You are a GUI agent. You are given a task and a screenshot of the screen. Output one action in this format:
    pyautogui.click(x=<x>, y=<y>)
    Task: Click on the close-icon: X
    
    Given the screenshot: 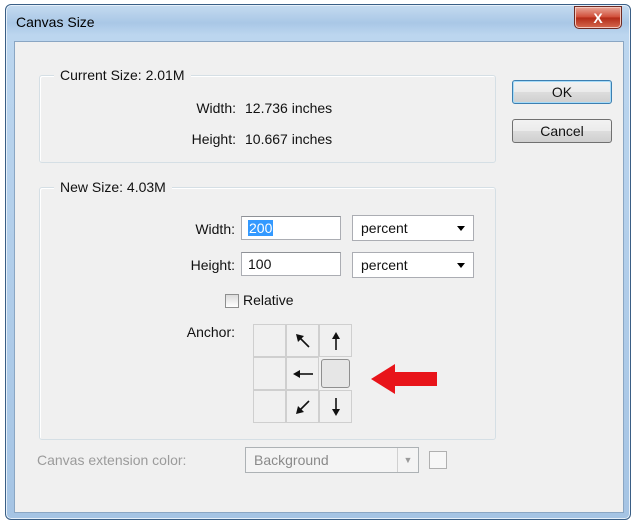 What is the action you would take?
    pyautogui.click(x=598, y=17)
    